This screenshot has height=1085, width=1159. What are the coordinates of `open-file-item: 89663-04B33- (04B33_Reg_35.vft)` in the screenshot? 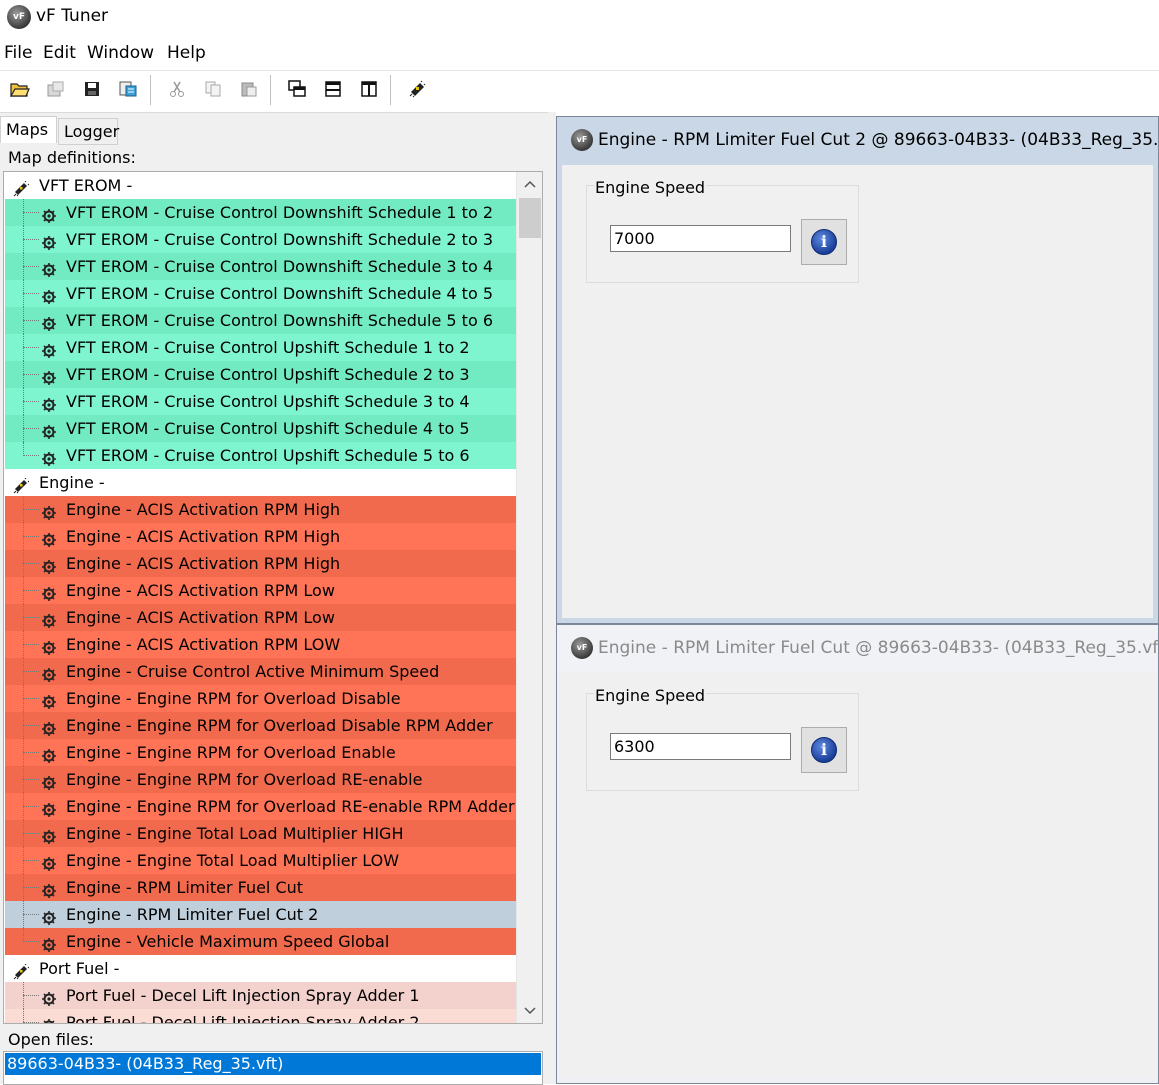 It's located at (273, 1064).